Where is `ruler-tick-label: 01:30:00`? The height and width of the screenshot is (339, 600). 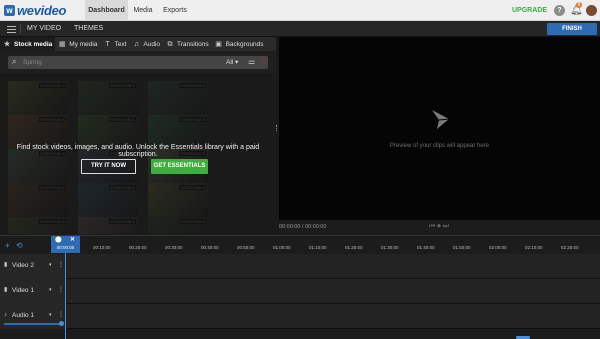 ruler-tick-label: 01:30:00 is located at coordinates (390, 247).